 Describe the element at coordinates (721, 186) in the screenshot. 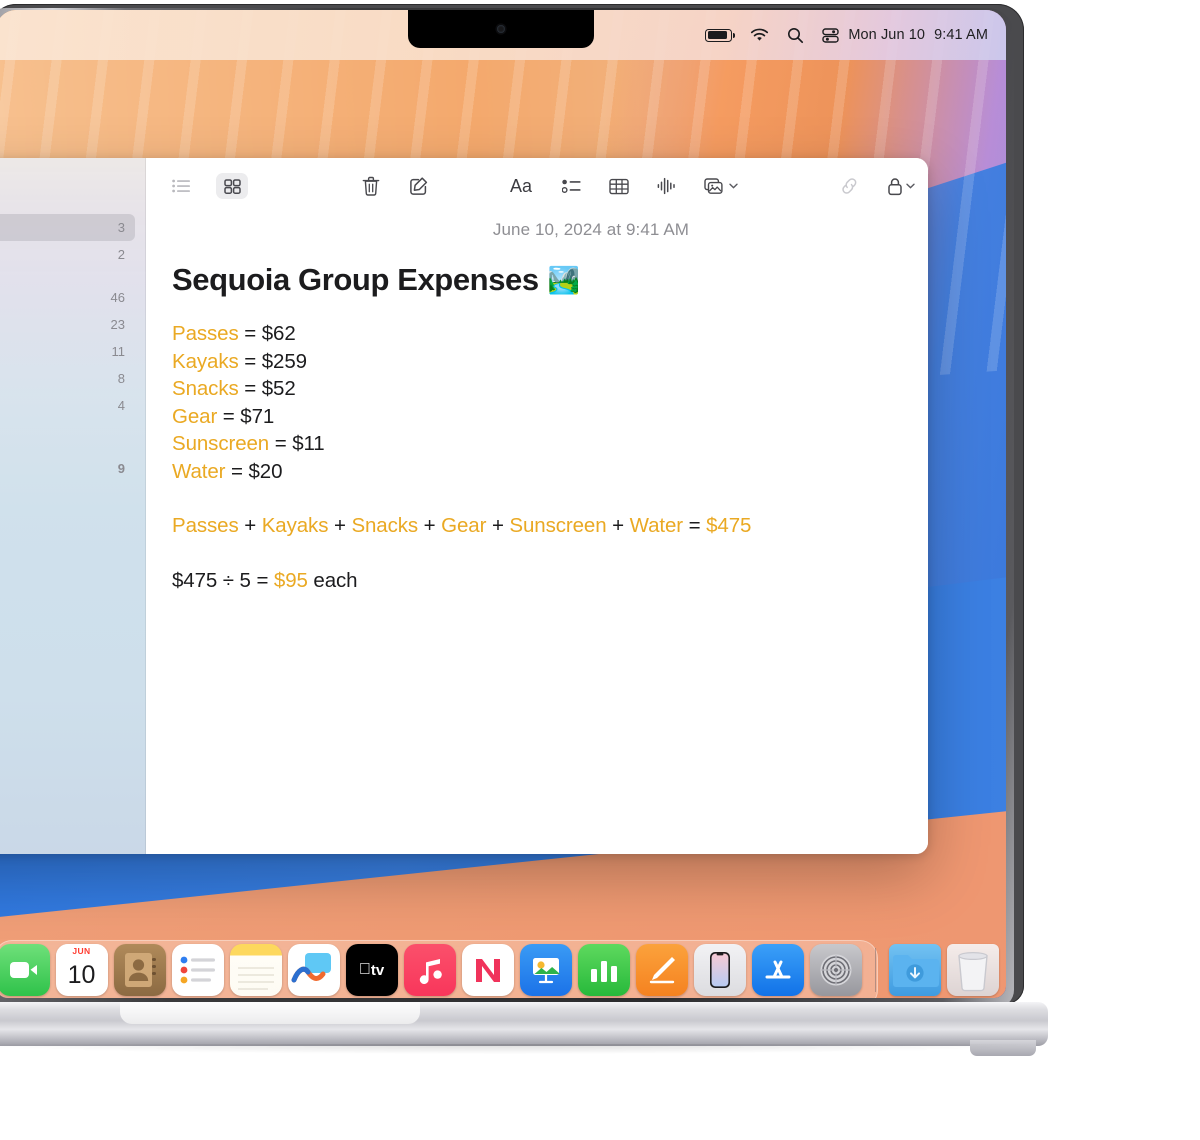

I see `media-icon` at that location.